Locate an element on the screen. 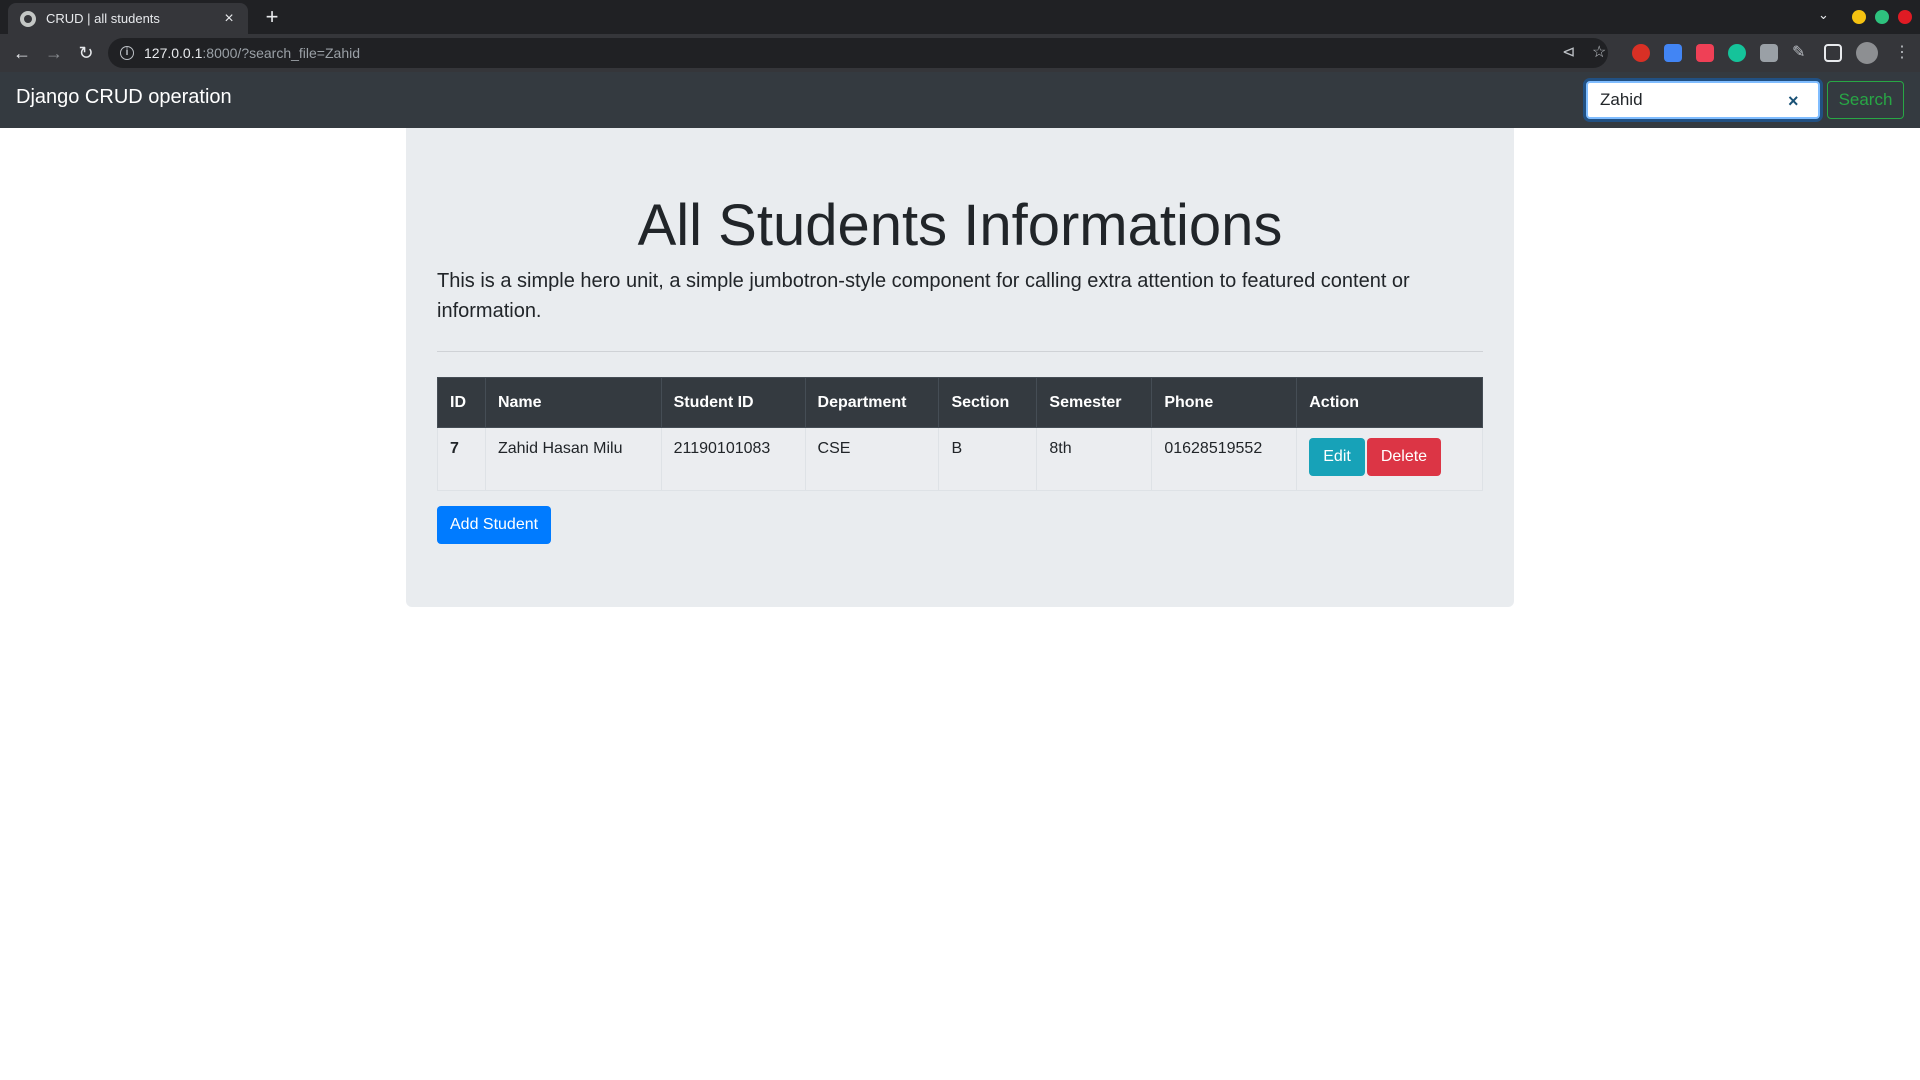 The height and width of the screenshot is (1080, 1920). translate-extension-icon is located at coordinates (1673, 53).